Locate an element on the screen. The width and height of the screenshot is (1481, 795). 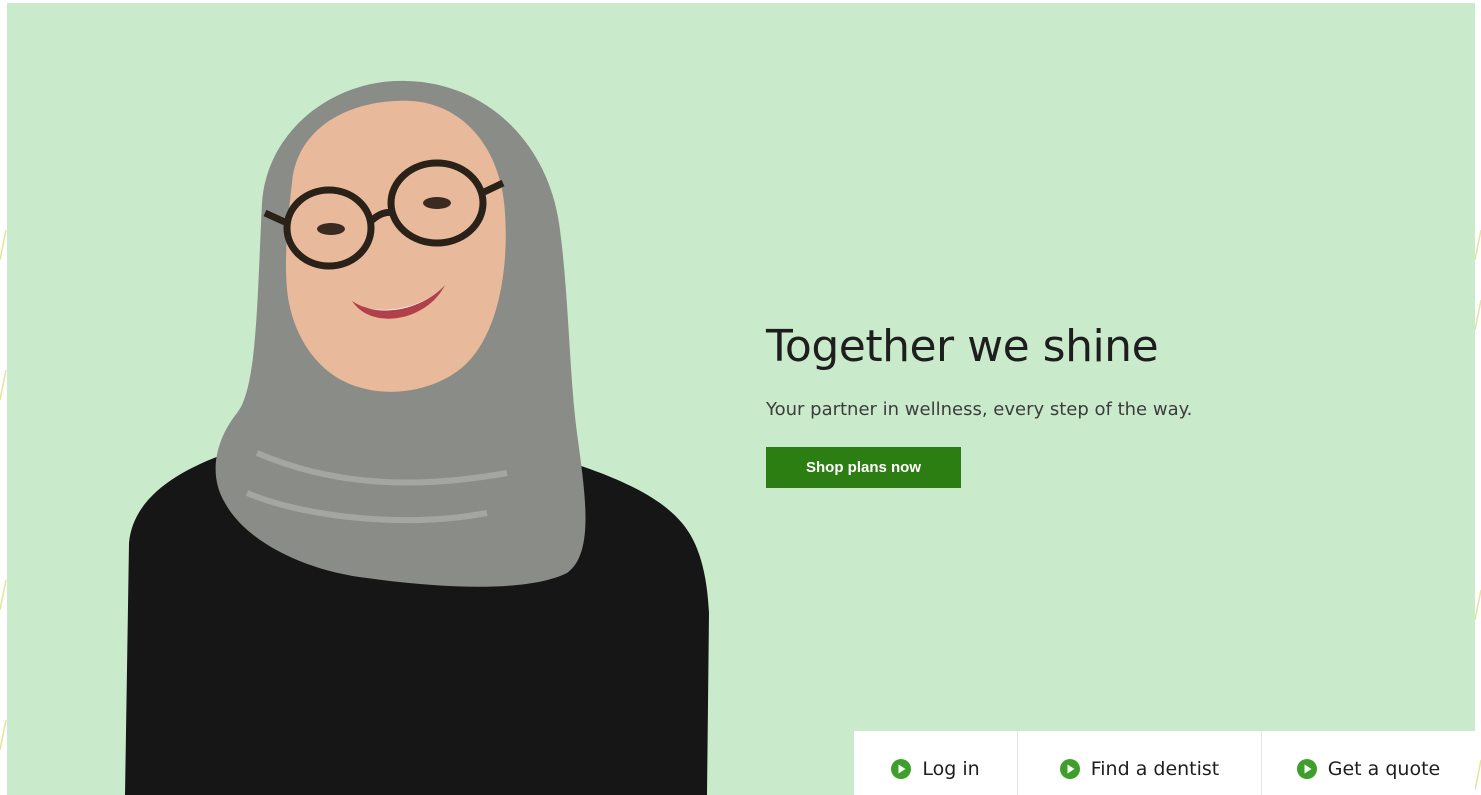
quick-links-bar: Log in Find a dentist Get a quote is located at coordinates (1164, 763).